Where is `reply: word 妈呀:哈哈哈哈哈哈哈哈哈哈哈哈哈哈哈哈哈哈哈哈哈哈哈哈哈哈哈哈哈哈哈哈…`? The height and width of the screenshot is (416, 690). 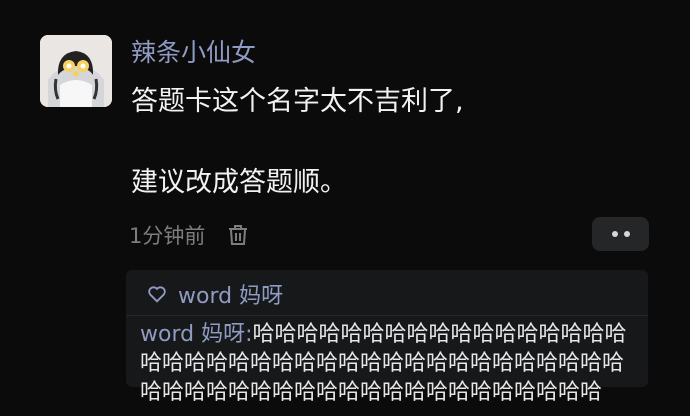
reply: word 妈呀:哈哈哈哈哈哈哈哈哈哈哈哈哈哈哈哈哈哈哈哈哈哈哈哈哈哈哈哈哈哈哈哈… is located at coordinates (385, 363).